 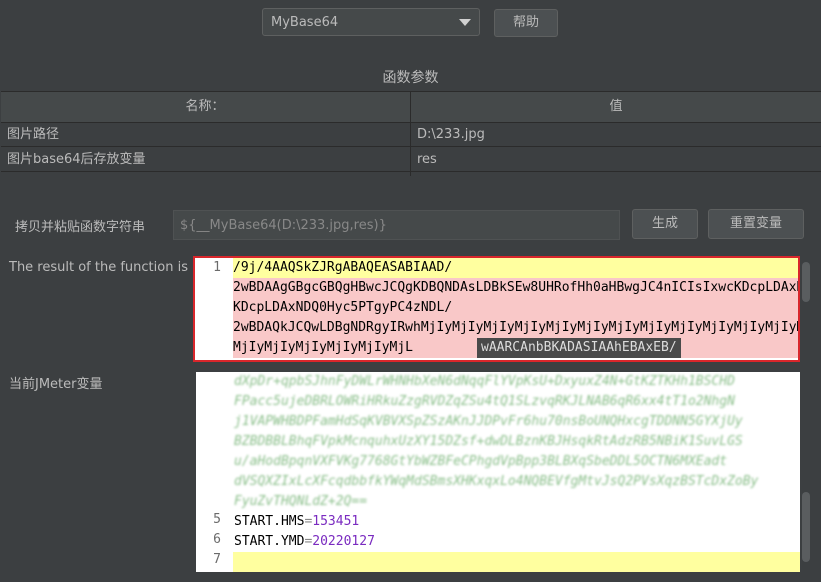 I want to click on chevron-down-icon, so click(x=465, y=22).